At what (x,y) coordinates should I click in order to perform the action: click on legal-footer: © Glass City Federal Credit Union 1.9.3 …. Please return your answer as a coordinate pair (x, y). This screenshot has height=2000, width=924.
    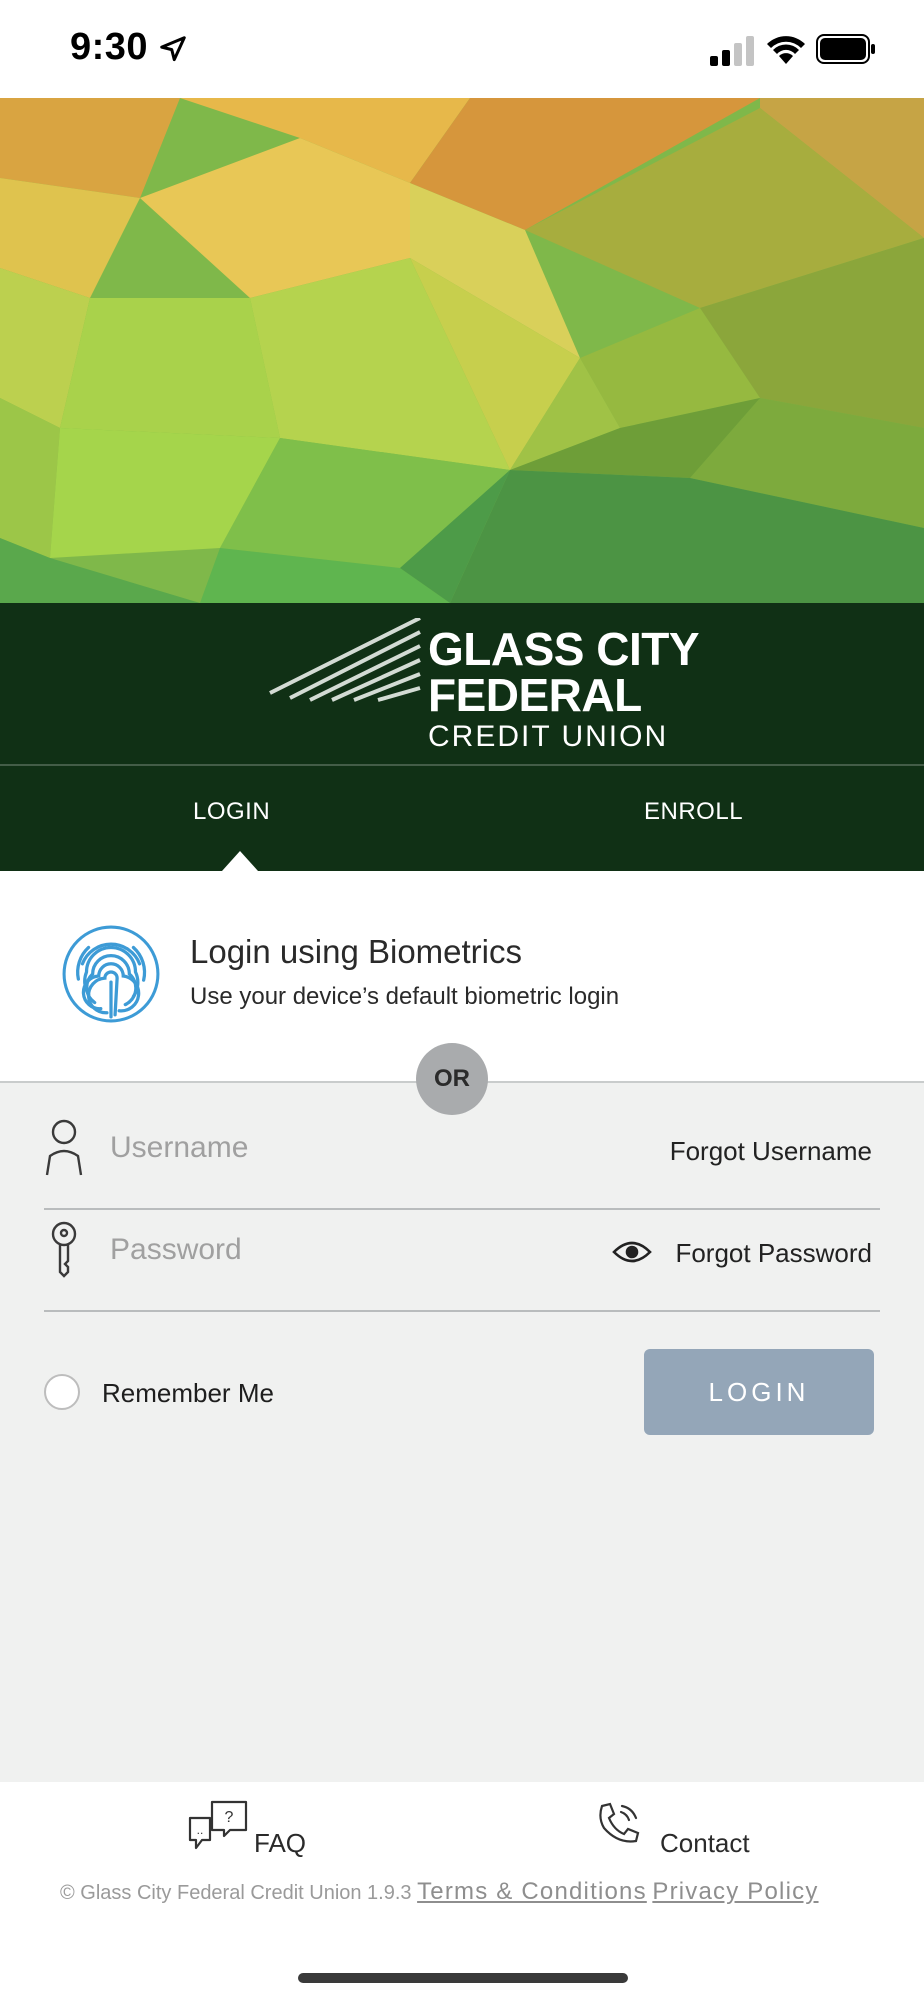
    Looking at the image, I should click on (439, 1892).